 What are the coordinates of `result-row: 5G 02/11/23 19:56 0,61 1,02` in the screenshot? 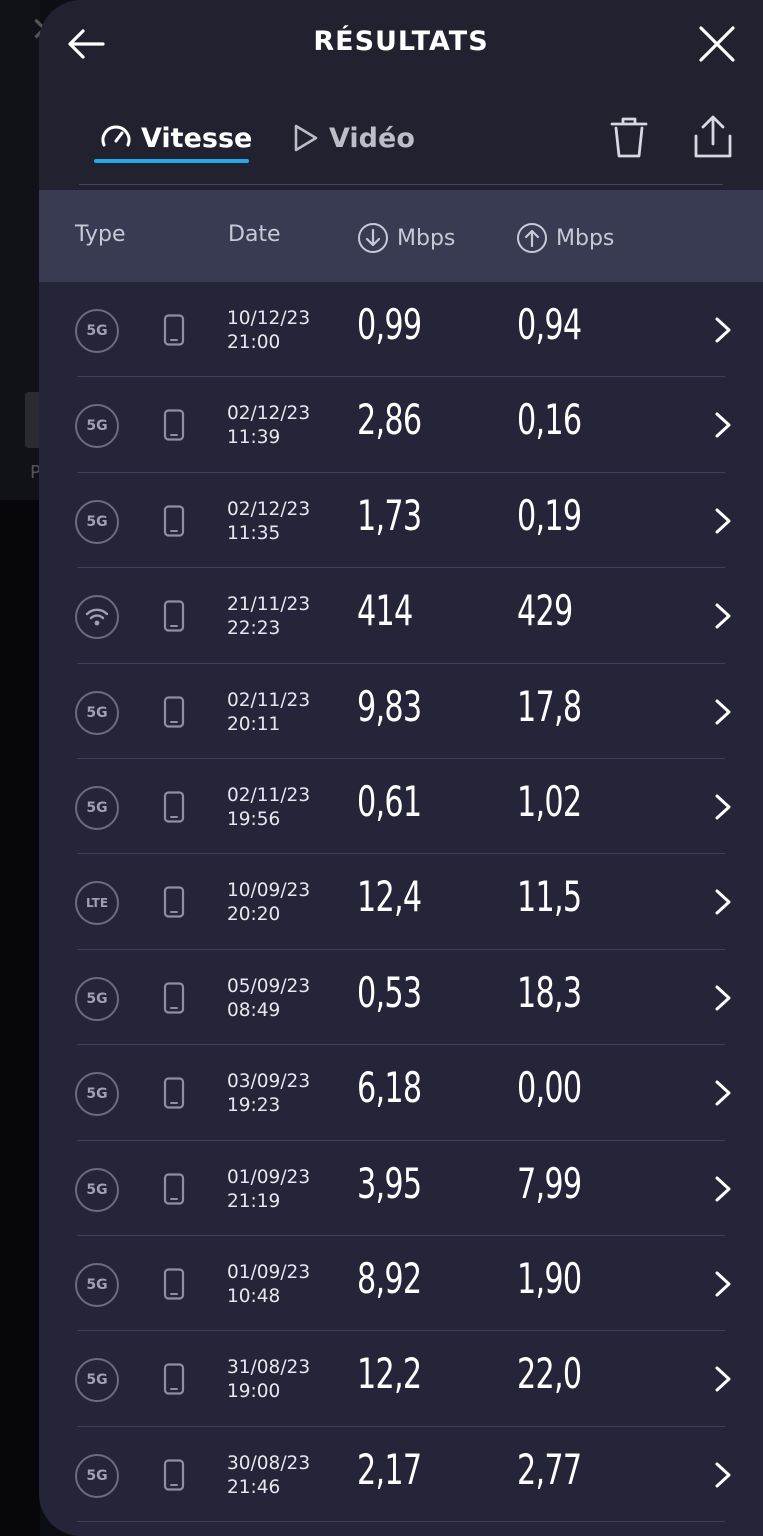 It's located at (401, 807).